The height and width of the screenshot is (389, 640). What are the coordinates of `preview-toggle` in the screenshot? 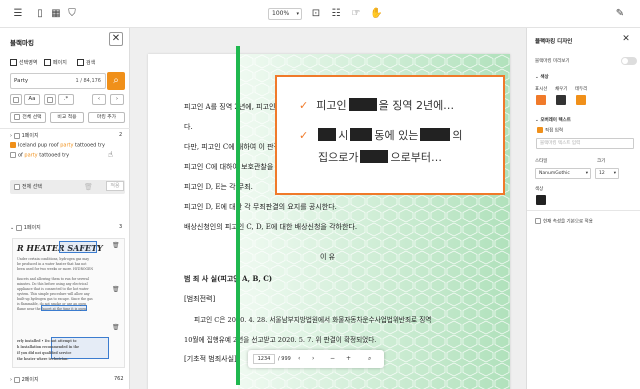 It's located at (629, 61).